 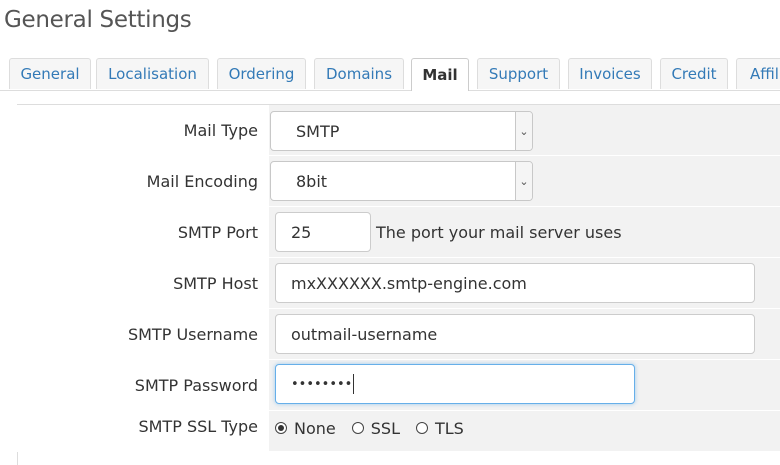 I want to click on tab-domains: Domains, so click(x=359, y=73).